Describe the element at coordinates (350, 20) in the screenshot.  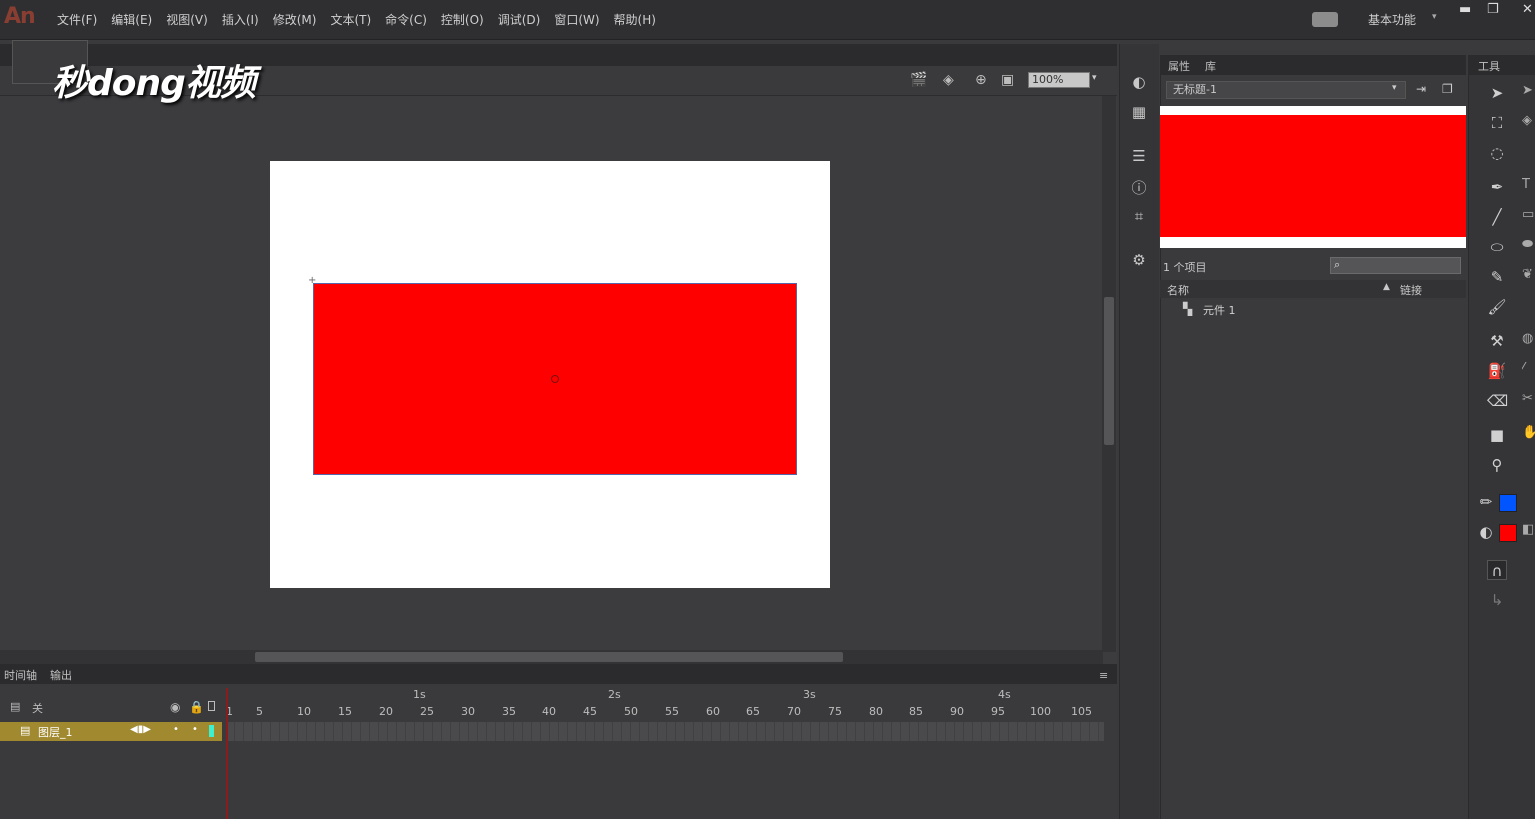
I see `menu-text: 文本(T)` at that location.